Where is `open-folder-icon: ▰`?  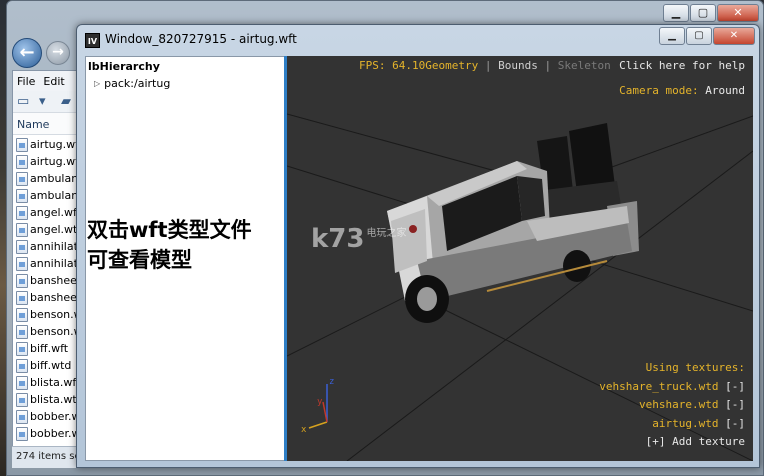
open-folder-icon: ▰ is located at coordinates (69, 102).